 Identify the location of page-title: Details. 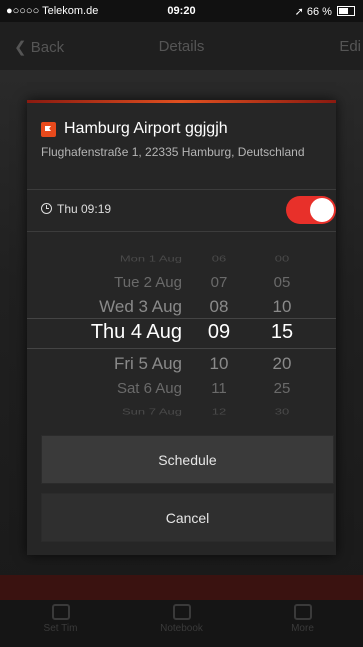
(181, 46).